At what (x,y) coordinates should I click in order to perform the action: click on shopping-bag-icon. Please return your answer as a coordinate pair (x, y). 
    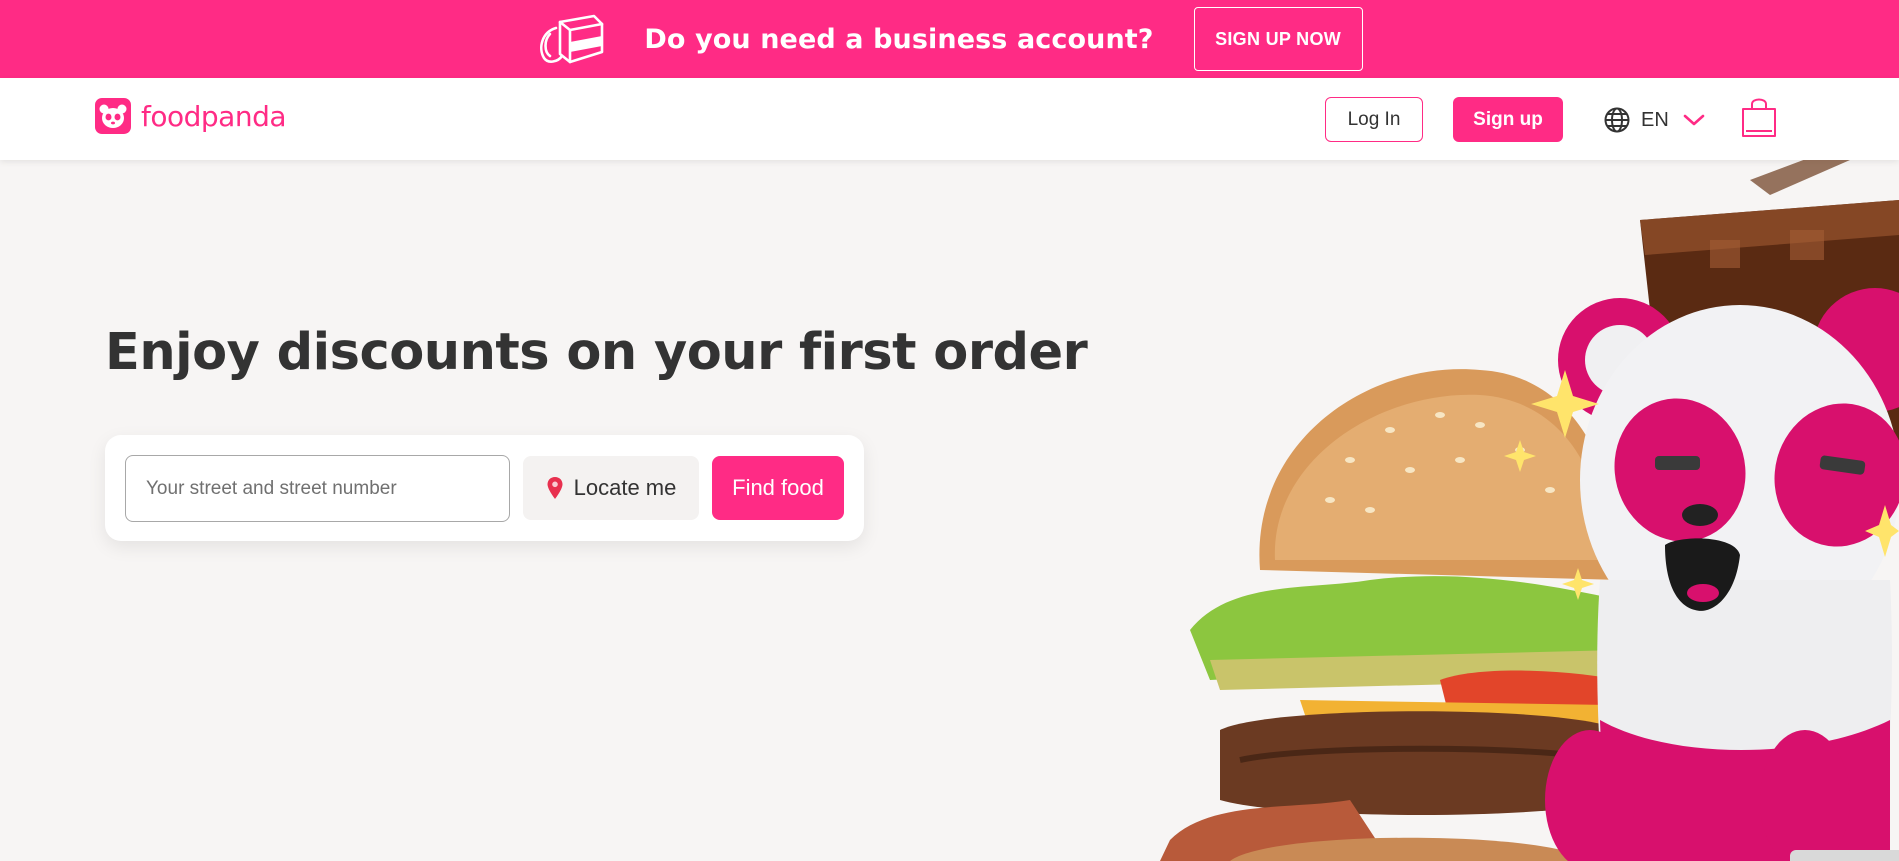
    Looking at the image, I should click on (1759, 117).